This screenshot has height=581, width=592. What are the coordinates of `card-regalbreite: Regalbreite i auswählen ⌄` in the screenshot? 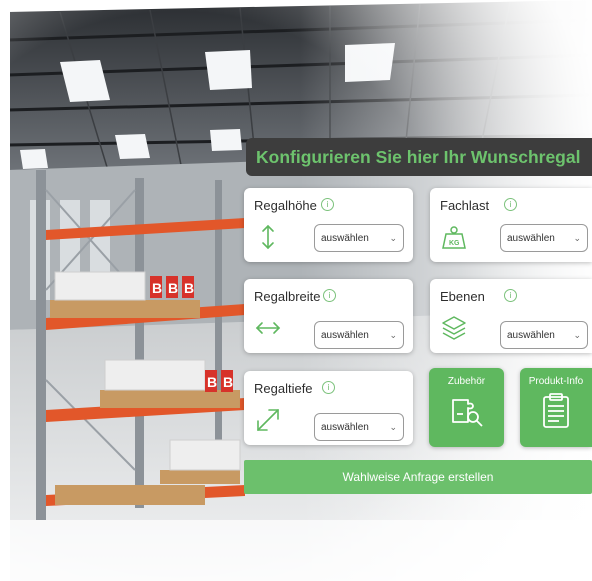 It's located at (328, 316).